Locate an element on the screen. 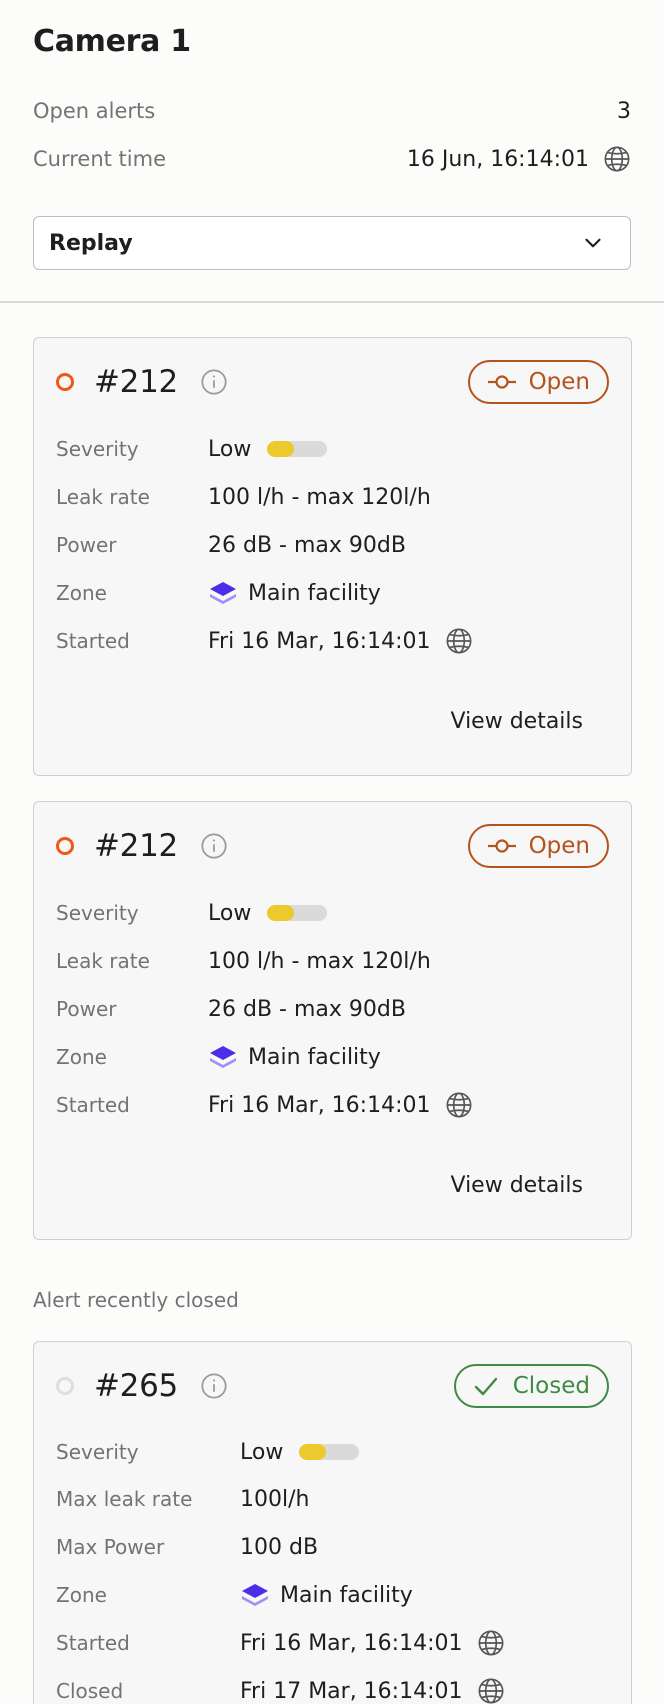 Image resolution: width=664 pixels, height=1704 pixels. mode-select-value: Replay is located at coordinates (91, 243).